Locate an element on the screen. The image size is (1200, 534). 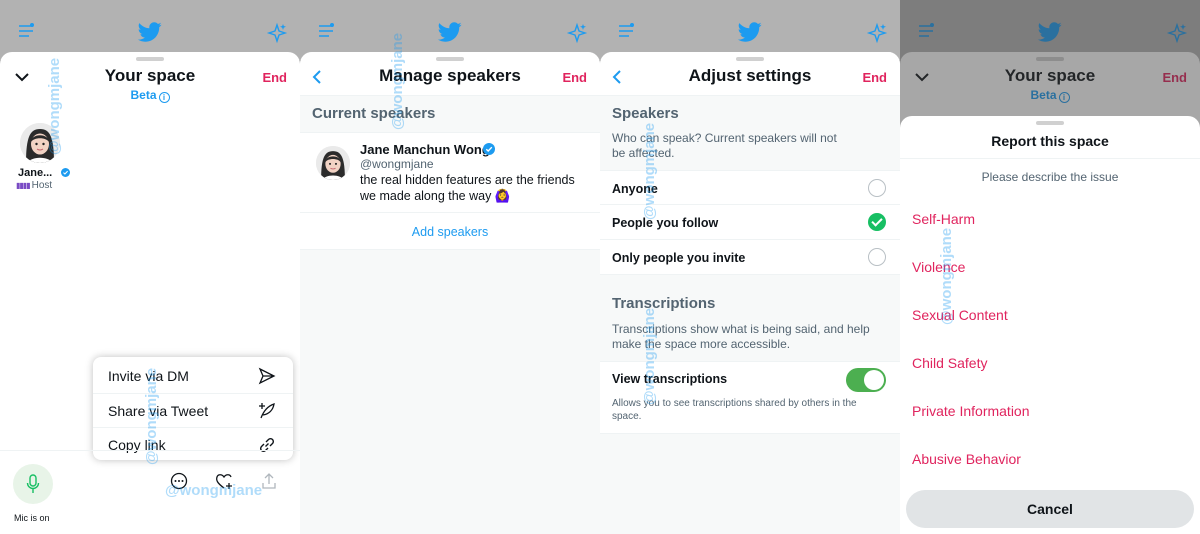
mic-button is located at coordinates (33, 484).